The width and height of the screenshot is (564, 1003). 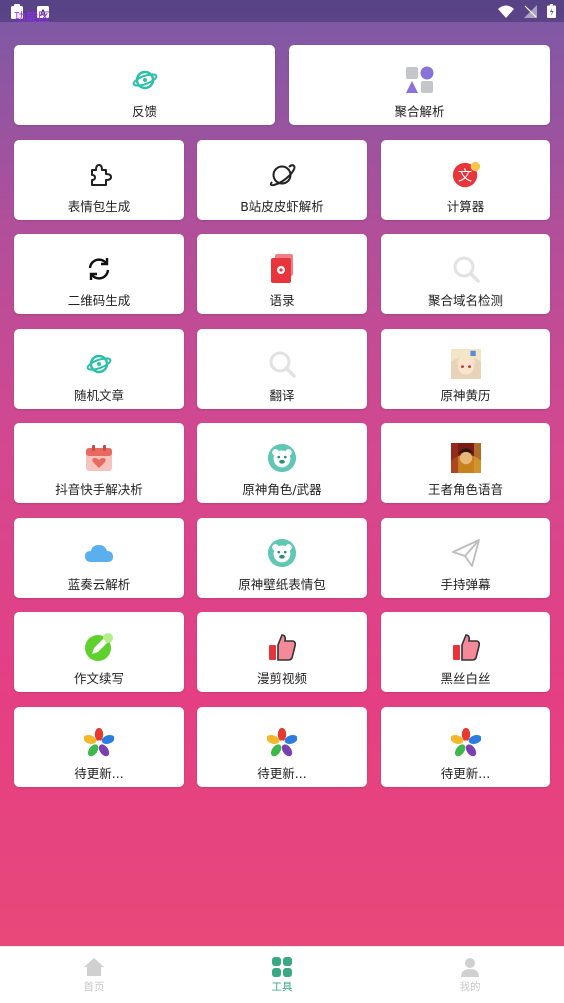 I want to click on shapes-icon, so click(x=420, y=80).